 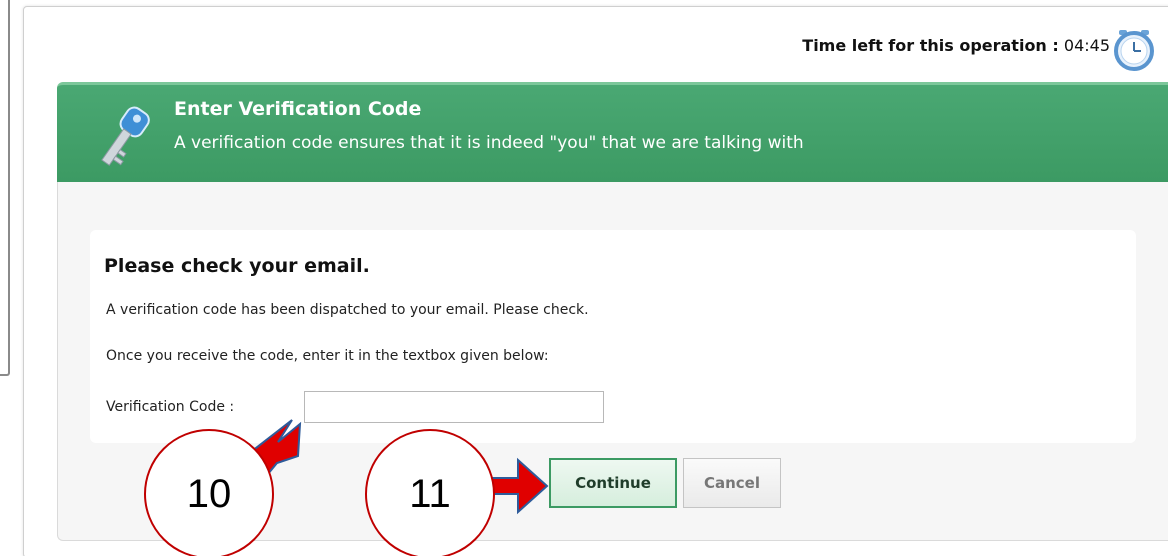 What do you see at coordinates (430, 492) in the screenshot?
I see `annotation-step-11: 11` at bounding box center [430, 492].